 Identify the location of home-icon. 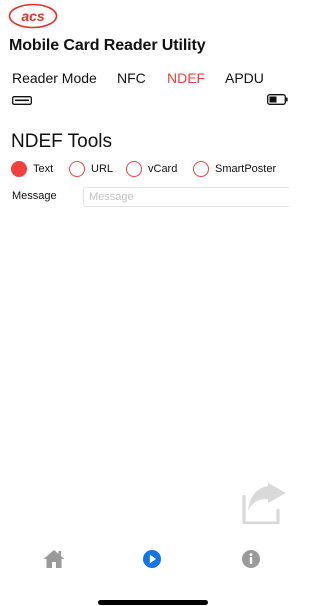
(54, 559).